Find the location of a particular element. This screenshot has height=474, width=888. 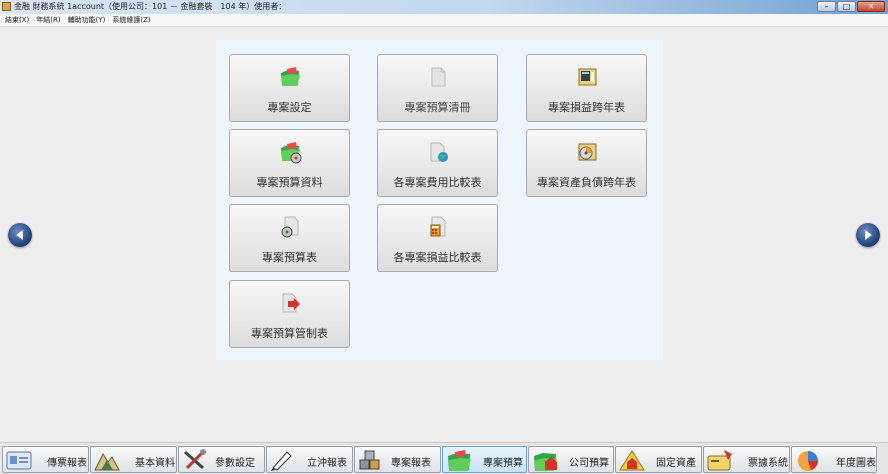

tile-budget-list: 專案預算清冊 is located at coordinates (437, 88).